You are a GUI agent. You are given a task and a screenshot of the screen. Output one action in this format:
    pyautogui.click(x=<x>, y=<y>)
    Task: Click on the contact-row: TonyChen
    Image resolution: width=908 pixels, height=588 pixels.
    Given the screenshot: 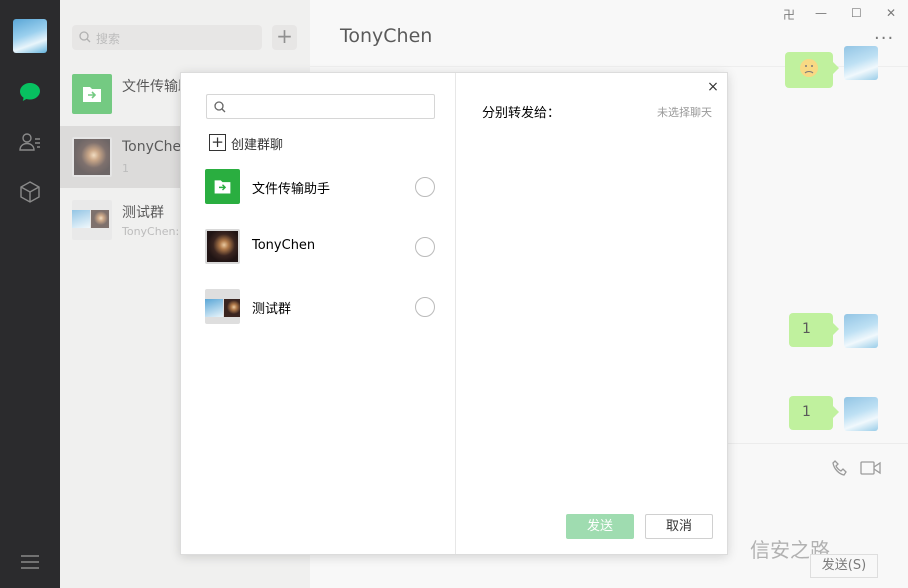 What is the action you would take?
    pyautogui.click(x=321, y=247)
    